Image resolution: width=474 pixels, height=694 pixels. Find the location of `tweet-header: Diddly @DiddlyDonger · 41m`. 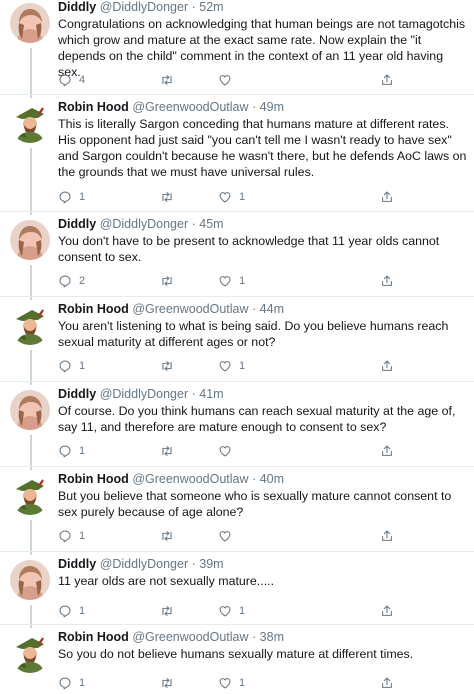

tweet-header: Diddly @DiddlyDonger · 41m is located at coordinates (262, 394).